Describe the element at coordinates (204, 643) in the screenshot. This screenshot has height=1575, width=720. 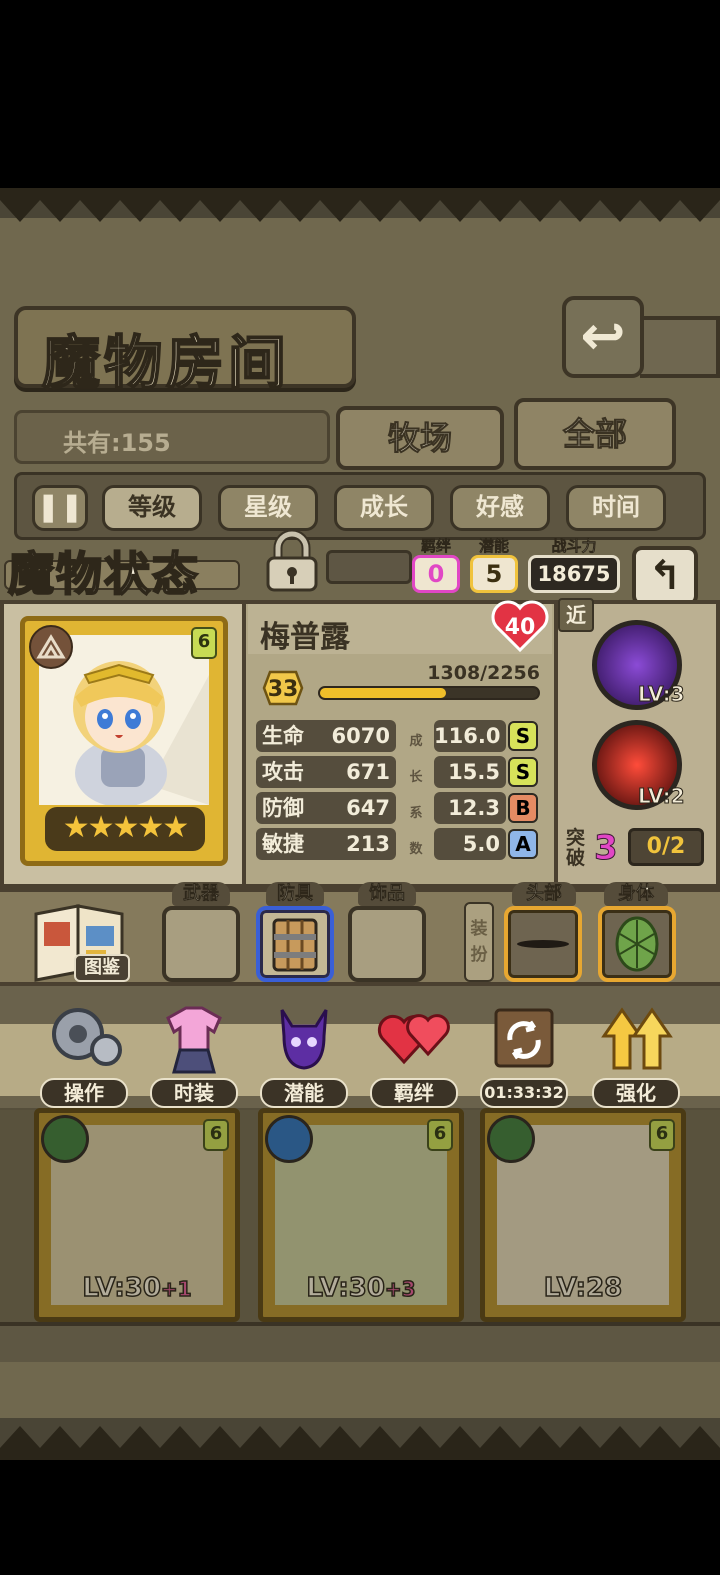
I see `tier-badge: 6` at that location.